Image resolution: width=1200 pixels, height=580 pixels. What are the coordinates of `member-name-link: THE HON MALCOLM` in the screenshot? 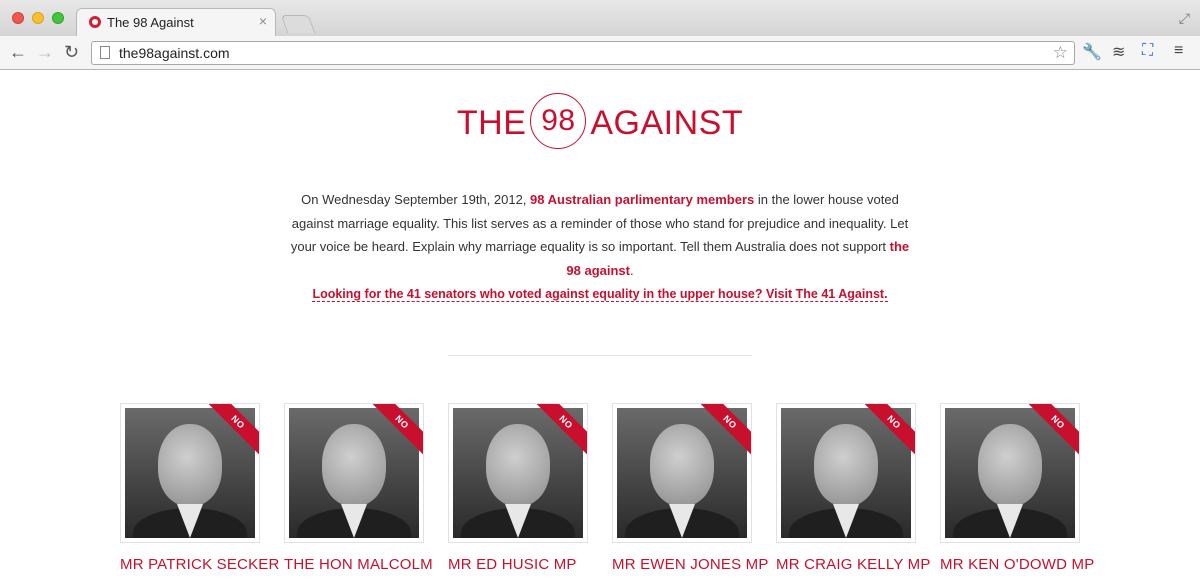 It's located at (358, 564).